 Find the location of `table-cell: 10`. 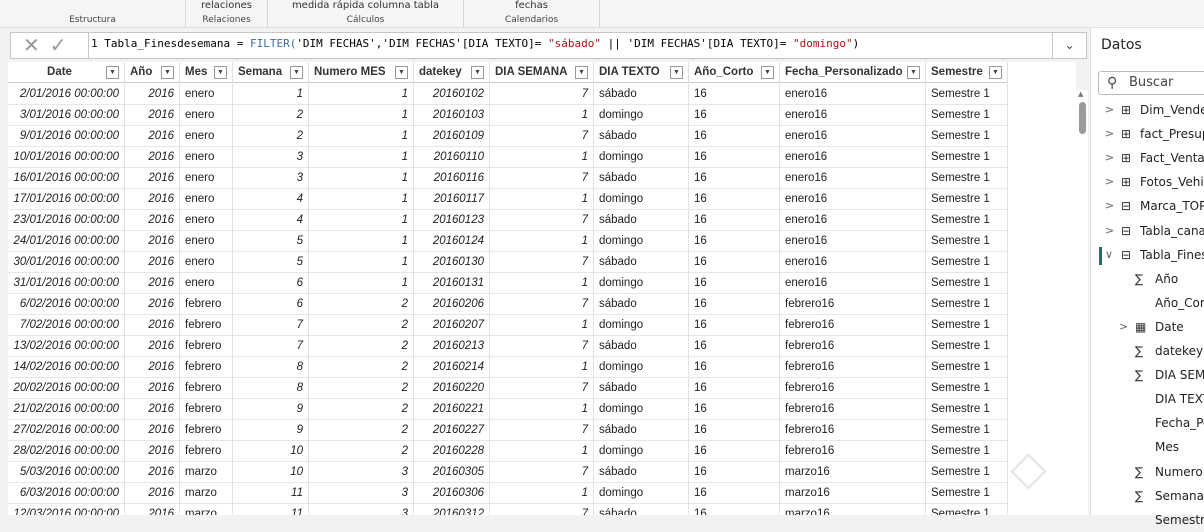

table-cell: 10 is located at coordinates (271, 472).